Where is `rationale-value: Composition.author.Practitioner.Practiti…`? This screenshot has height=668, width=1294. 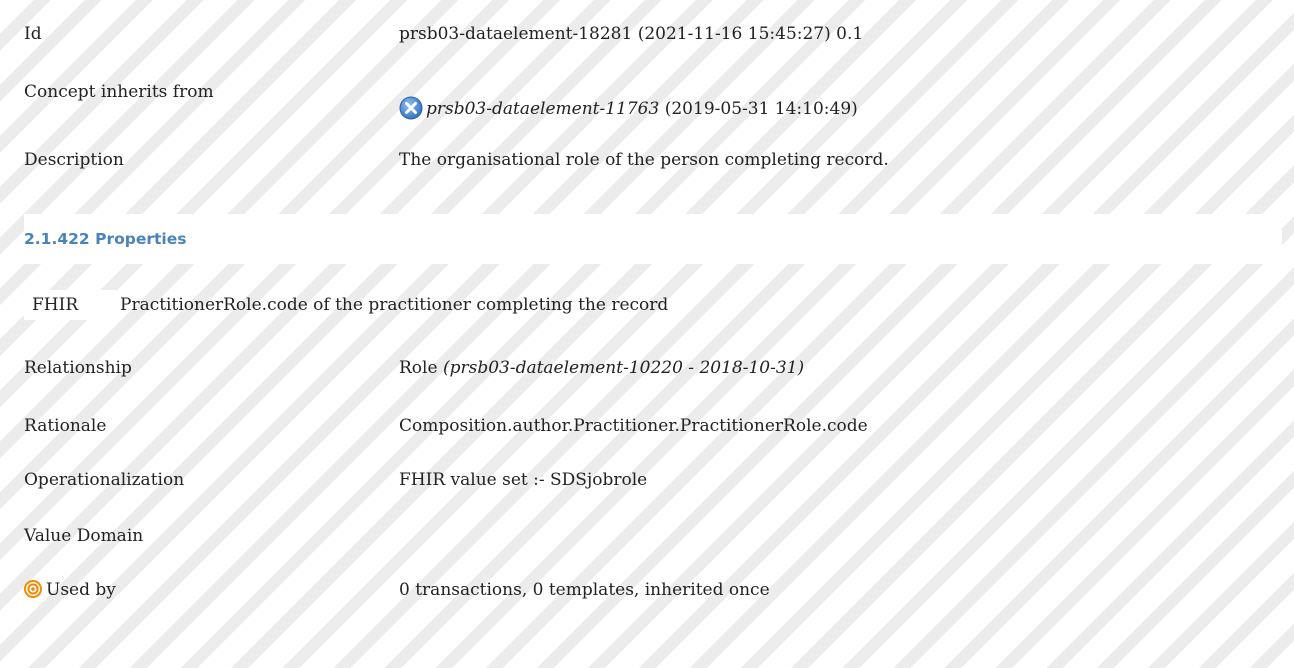
rationale-value: Composition.author.Practitioner.Practiti… is located at coordinates (633, 426).